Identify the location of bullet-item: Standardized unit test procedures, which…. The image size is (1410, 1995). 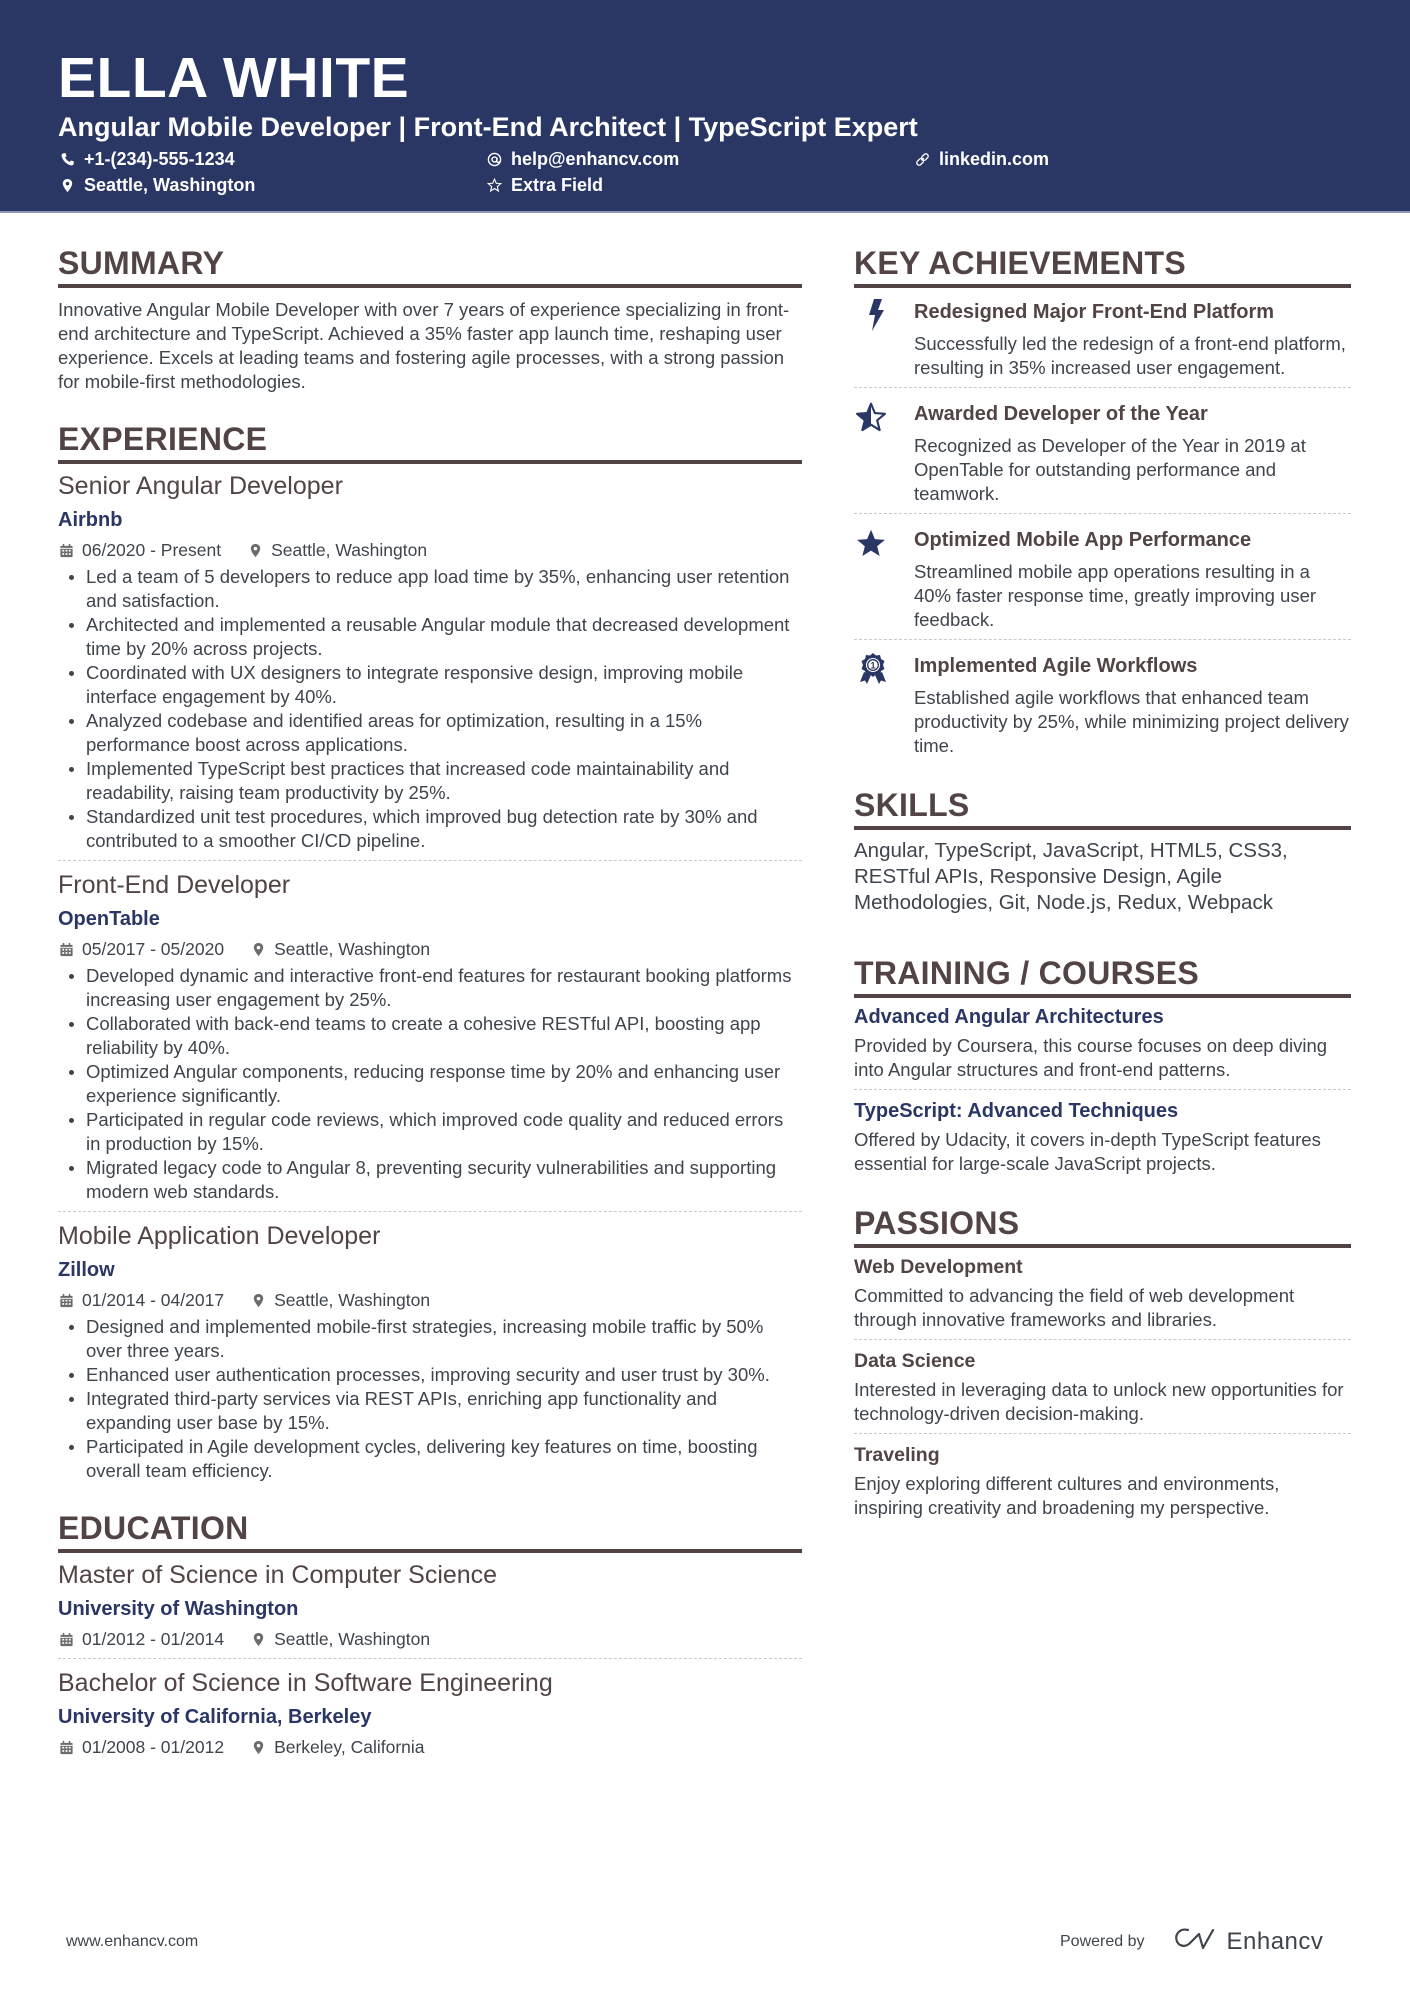
(430, 829).